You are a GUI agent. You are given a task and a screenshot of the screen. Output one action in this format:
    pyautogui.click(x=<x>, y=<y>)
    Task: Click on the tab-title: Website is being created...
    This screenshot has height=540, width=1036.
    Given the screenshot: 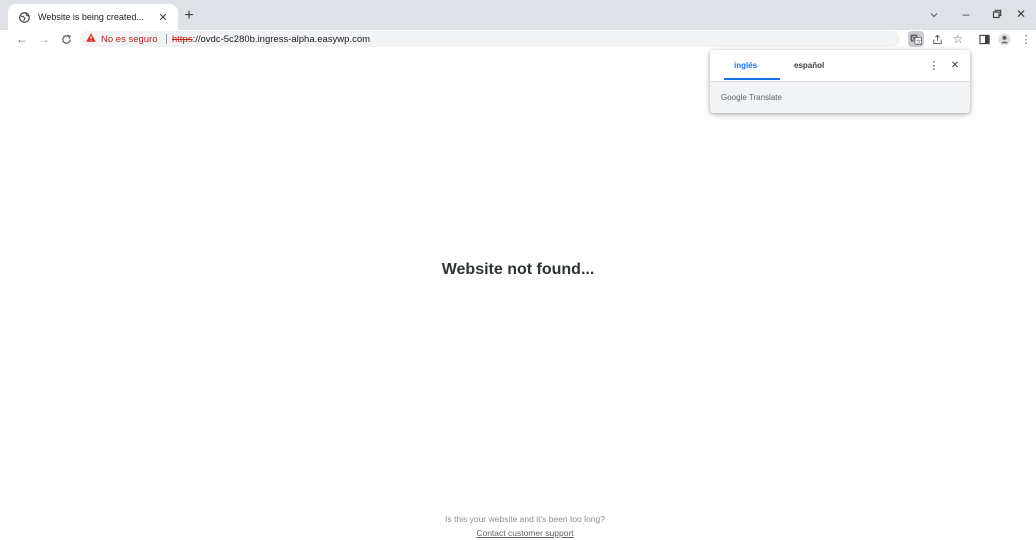 What is the action you would take?
    pyautogui.click(x=91, y=17)
    